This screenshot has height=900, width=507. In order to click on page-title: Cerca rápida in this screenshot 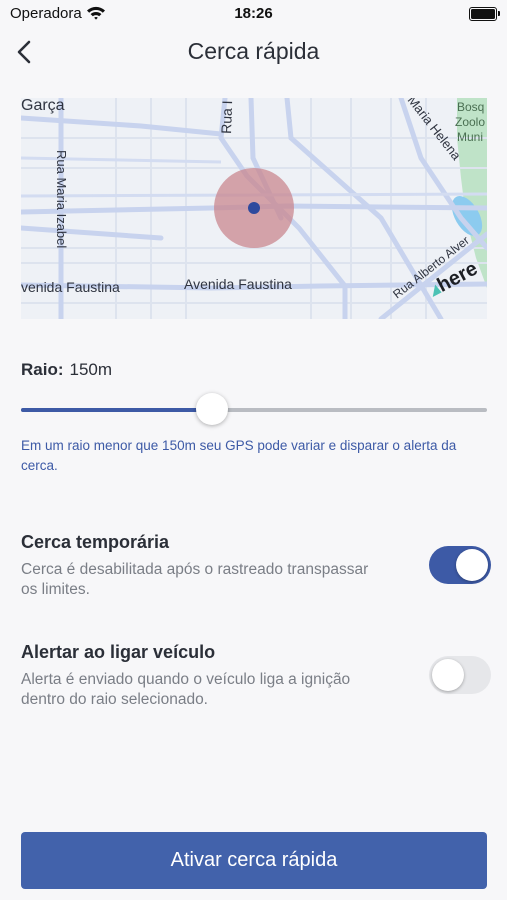, I will do `click(253, 51)`.